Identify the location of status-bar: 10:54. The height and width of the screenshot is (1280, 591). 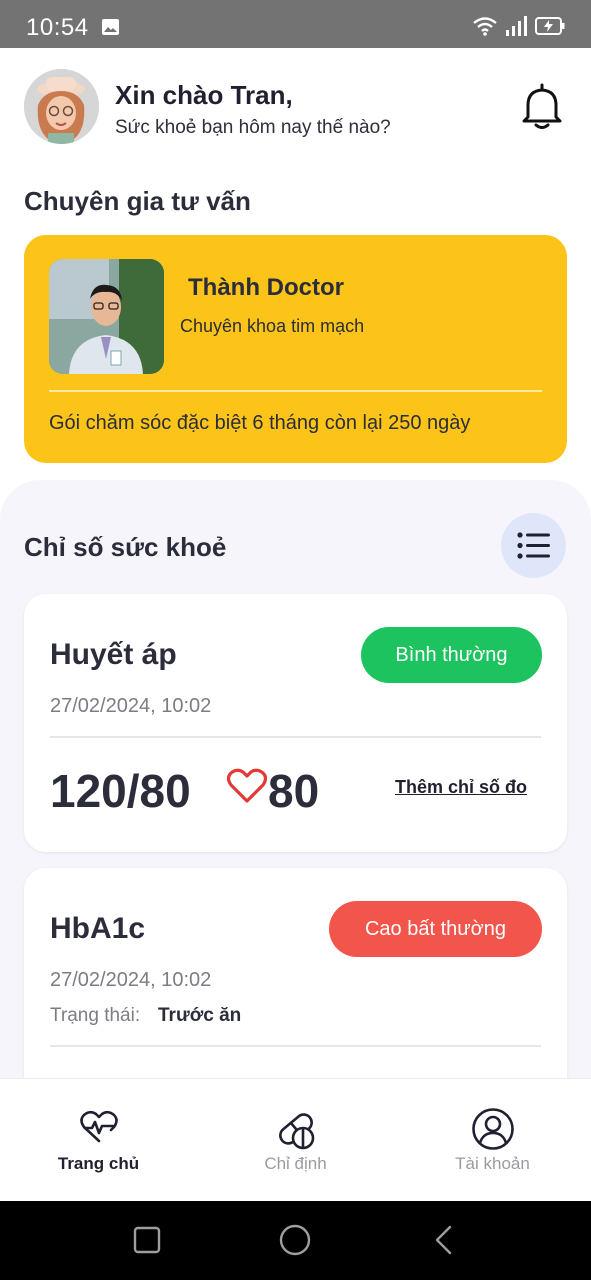
(295, 24).